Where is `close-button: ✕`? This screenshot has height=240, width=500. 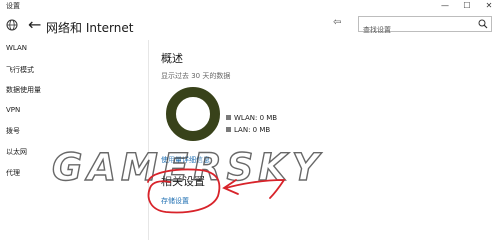
close-button: ✕ is located at coordinates (489, 6).